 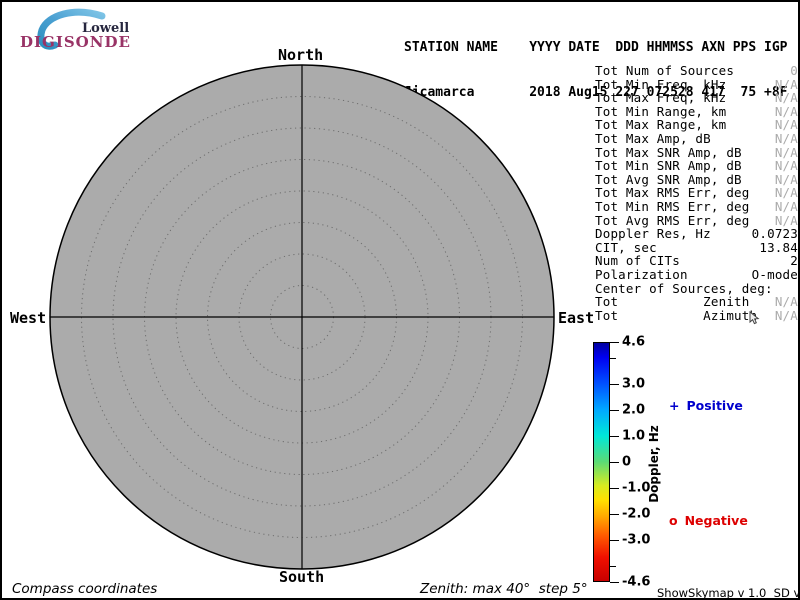 I want to click on stat-row: Tot Min SNR Amp, dB N/A, so click(x=696, y=166).